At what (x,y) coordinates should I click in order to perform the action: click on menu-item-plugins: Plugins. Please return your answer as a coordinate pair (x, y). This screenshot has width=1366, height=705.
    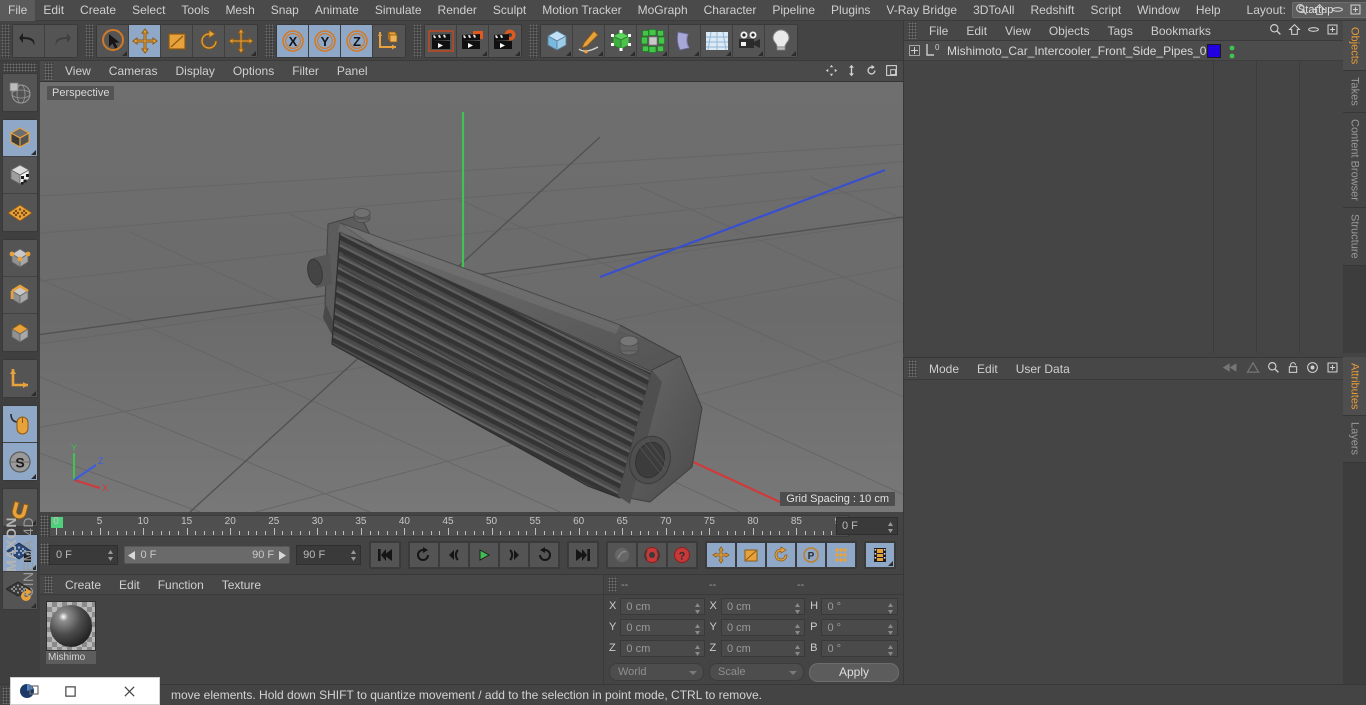
    Looking at the image, I should click on (850, 10).